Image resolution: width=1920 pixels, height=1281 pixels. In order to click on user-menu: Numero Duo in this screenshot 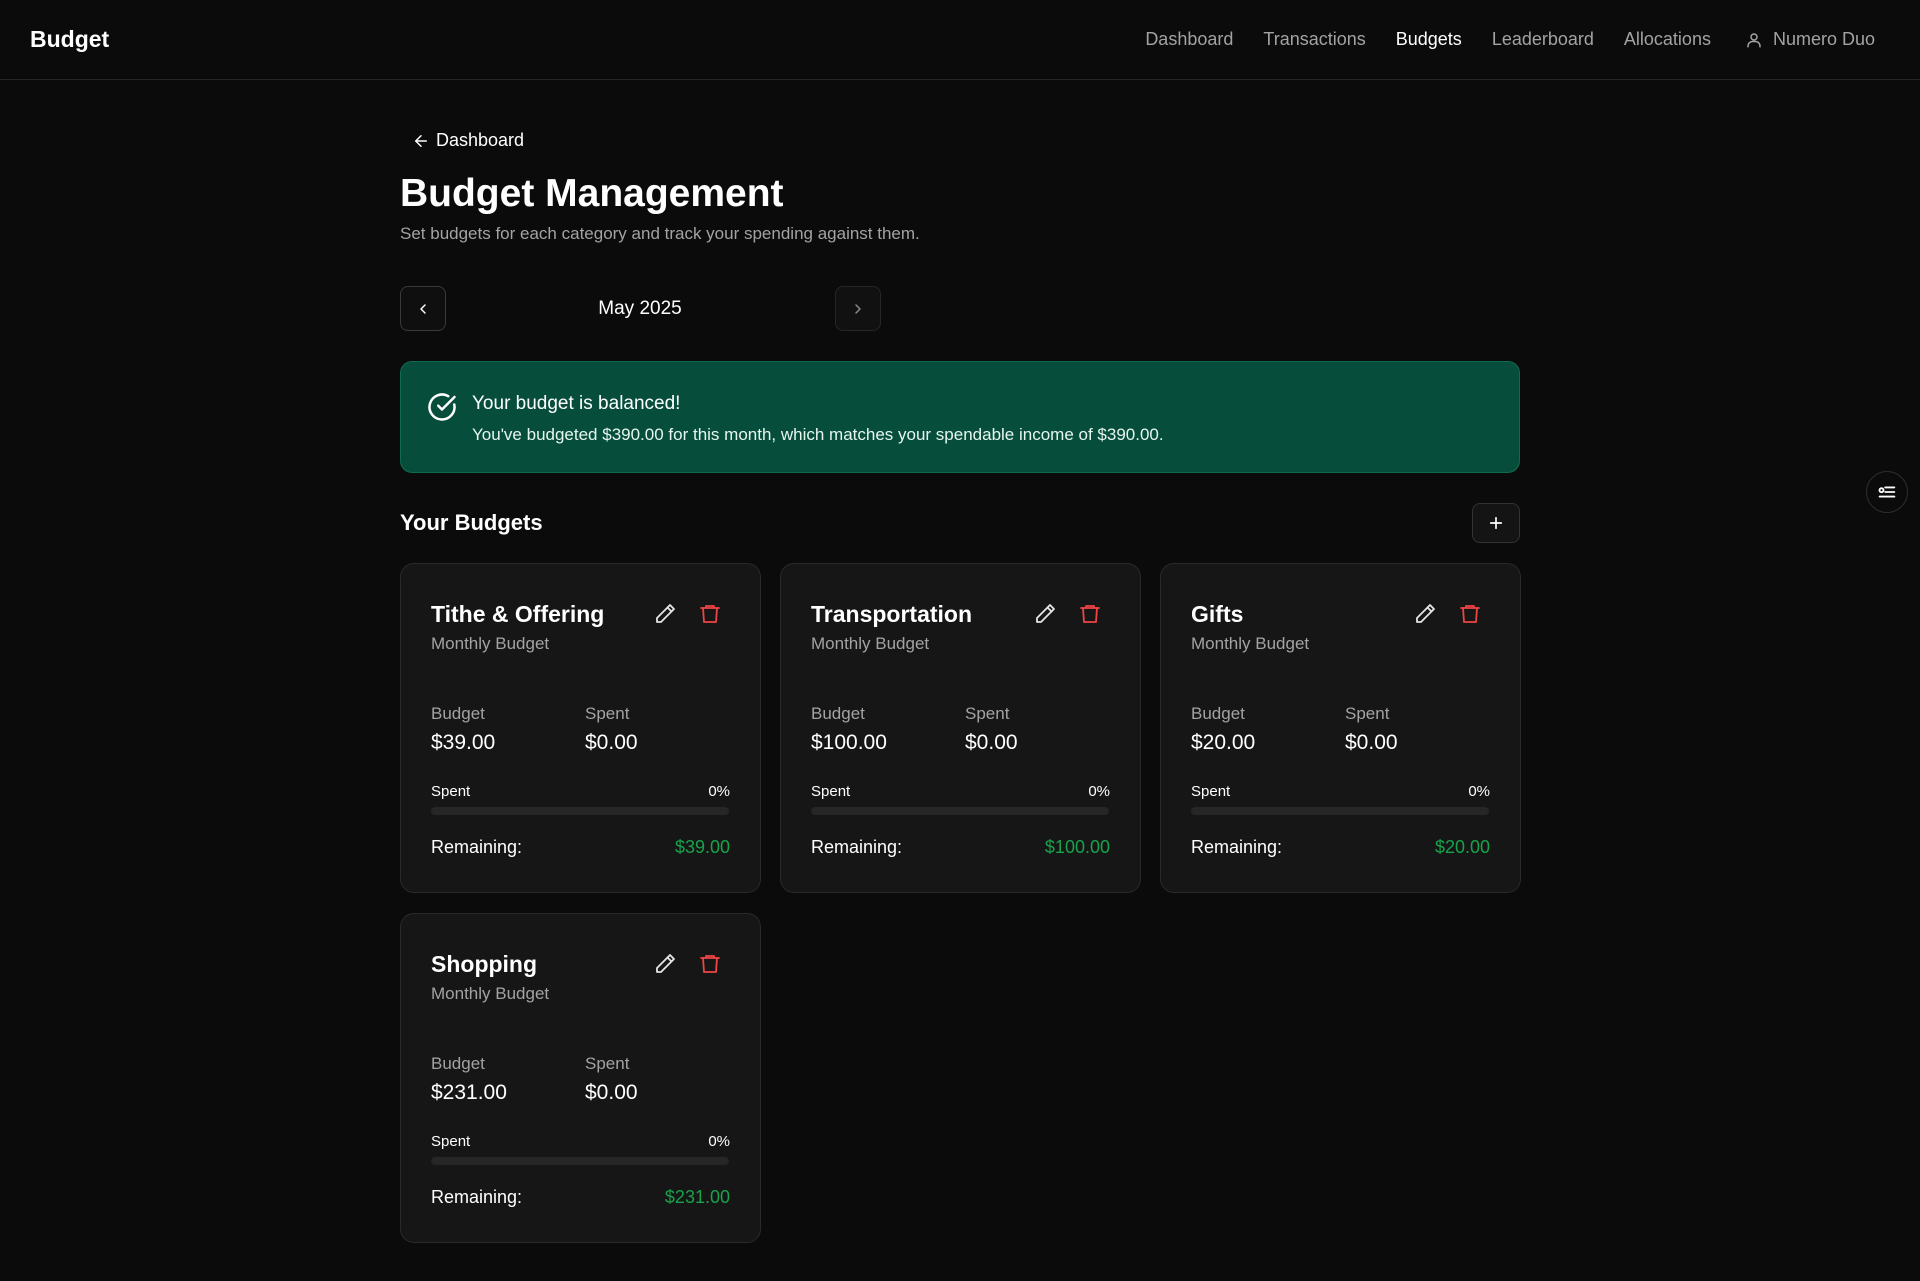, I will do `click(1810, 39)`.